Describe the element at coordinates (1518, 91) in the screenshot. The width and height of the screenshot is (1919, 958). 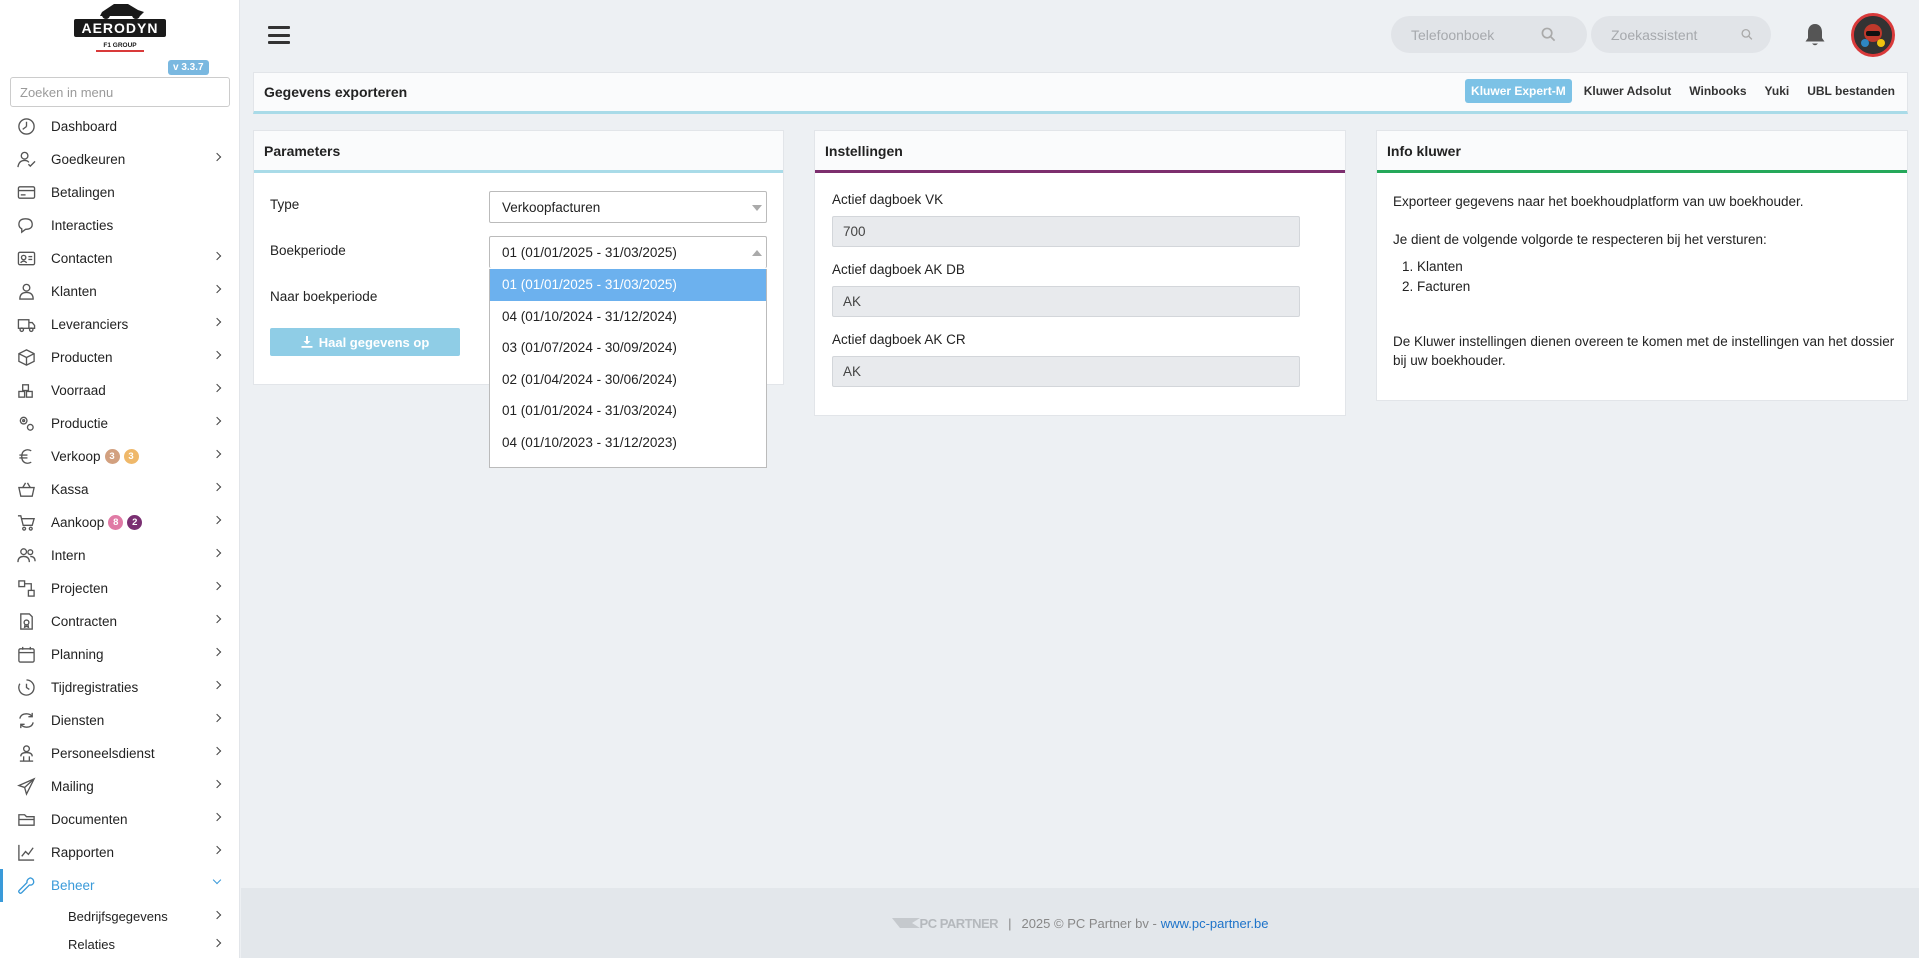
I see `tab-kluwer-expert-m: Kluwer Expert-M` at that location.